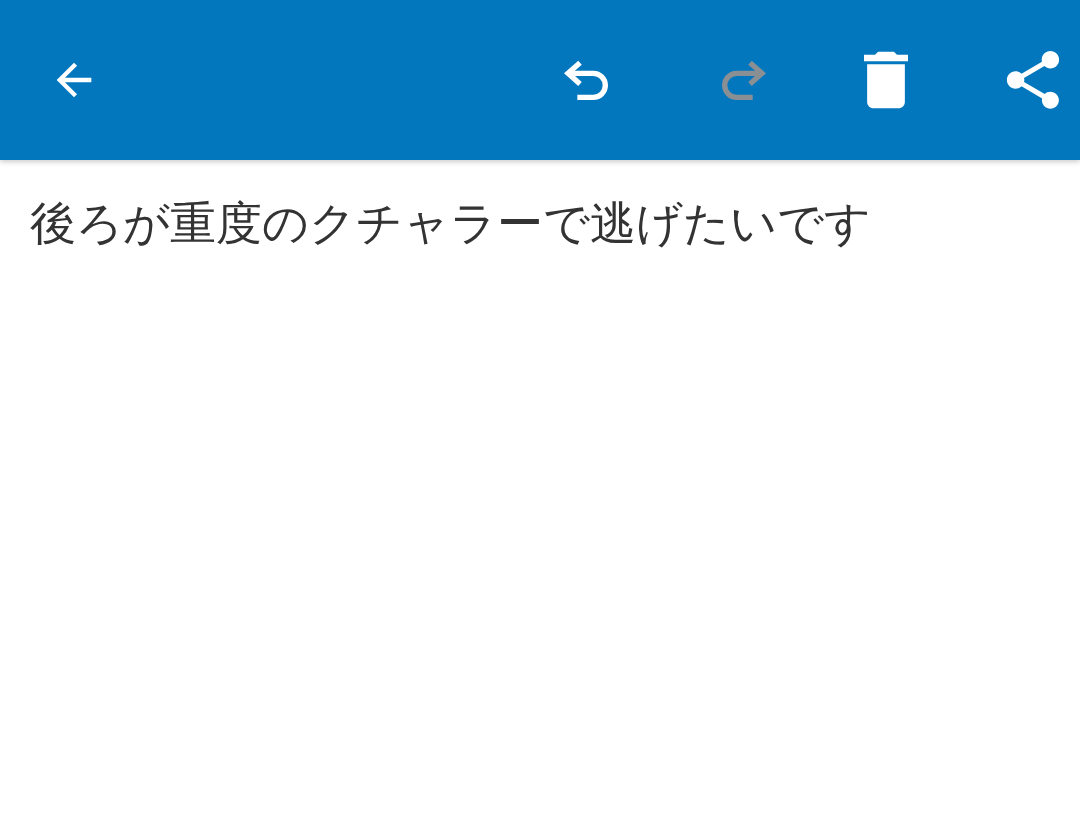  What do you see at coordinates (450, 224) in the screenshot?
I see `note-text: 後ろが重度のクチャラーで逃げたいです` at bounding box center [450, 224].